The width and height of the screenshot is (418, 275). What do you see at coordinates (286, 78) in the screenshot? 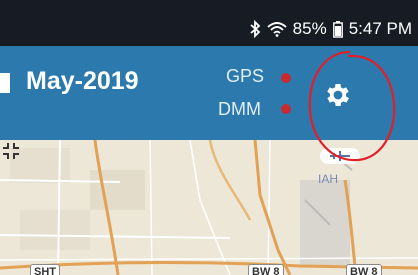
I see `gps-status-dot` at bounding box center [286, 78].